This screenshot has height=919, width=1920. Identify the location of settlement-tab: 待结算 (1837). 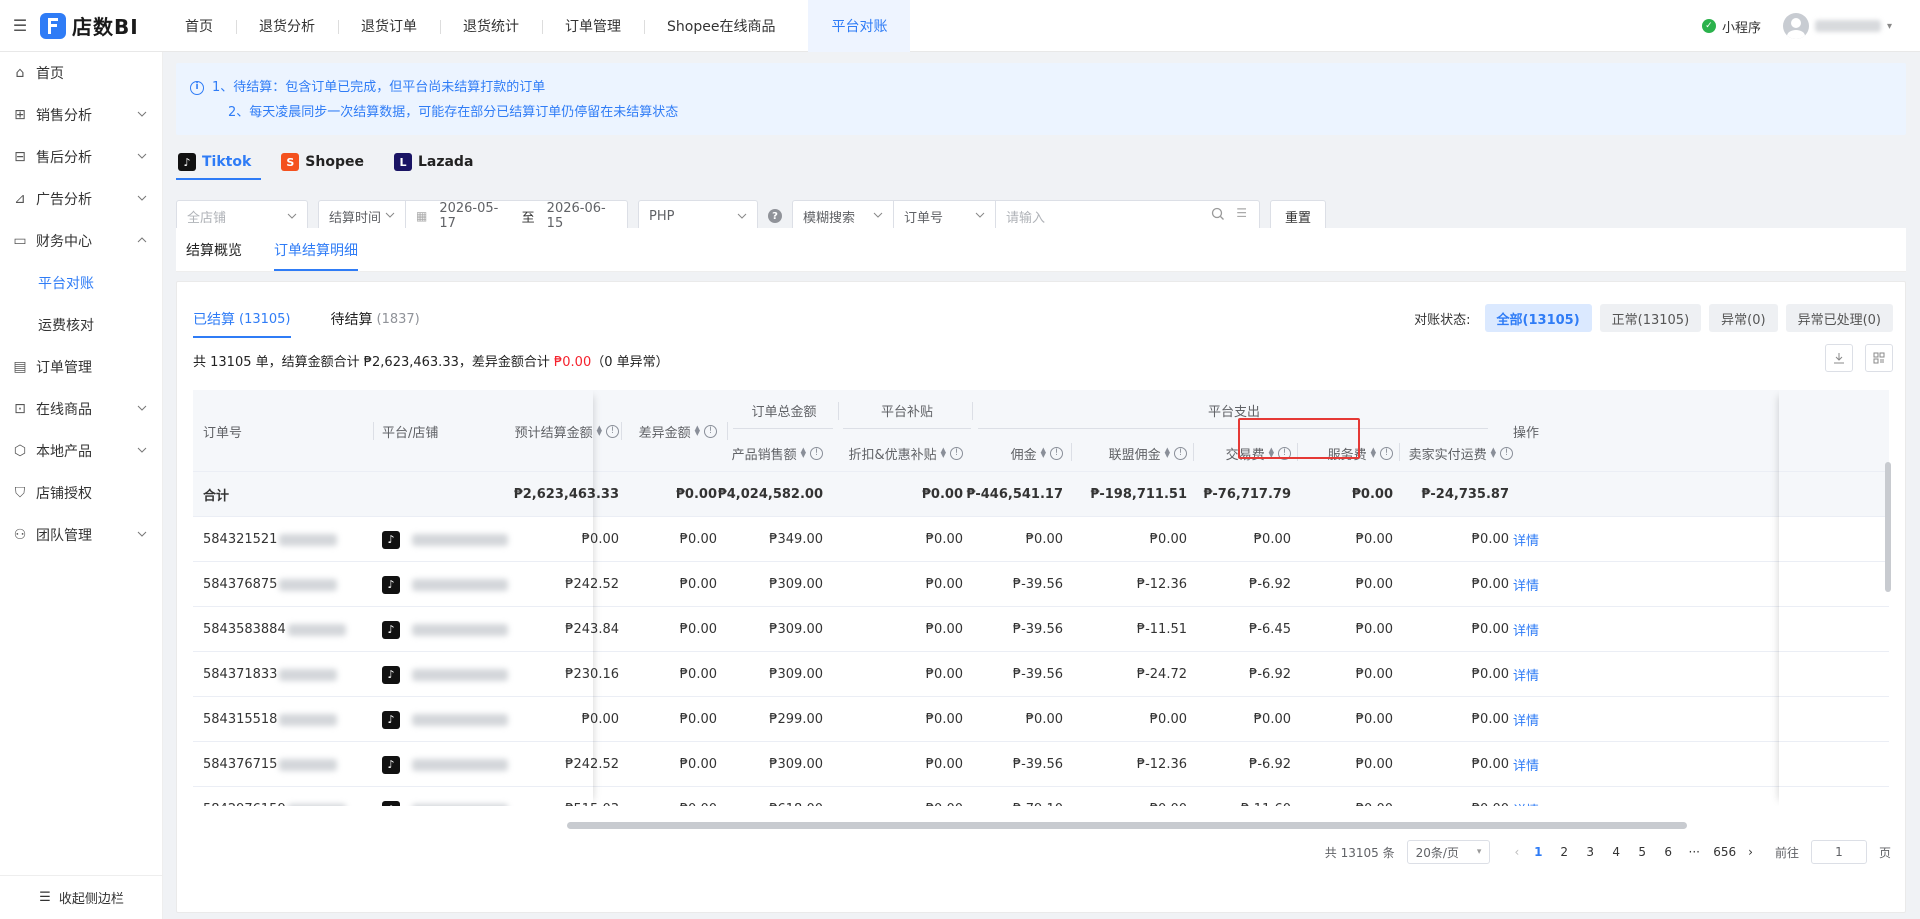
(375, 319).